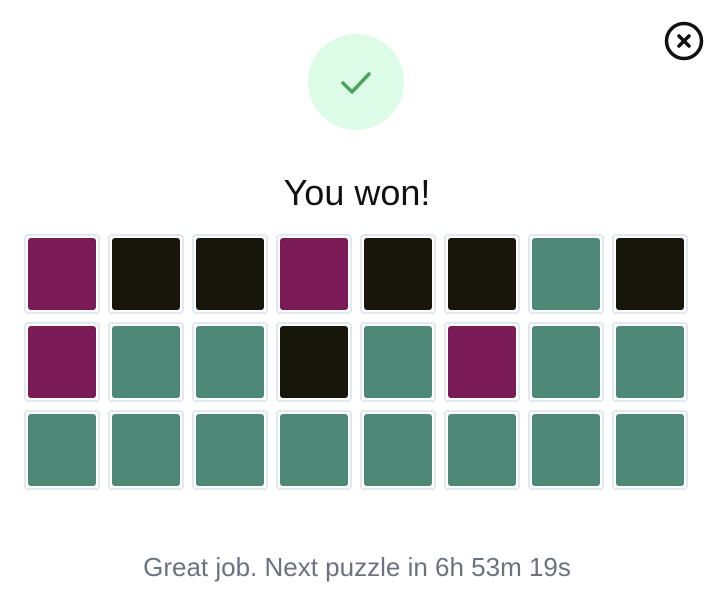  I want to click on success-badge, so click(356, 82).